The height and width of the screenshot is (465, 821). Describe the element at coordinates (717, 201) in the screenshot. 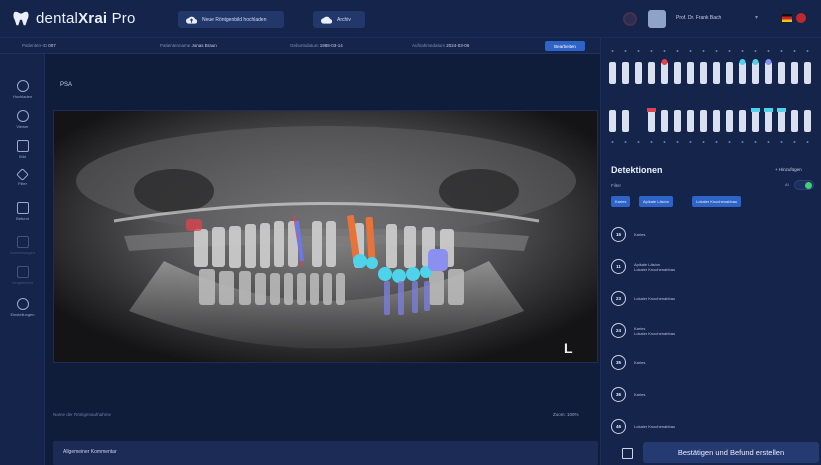

I see `filter-chip-bone-loss: Lokaler Knochenabbau` at that location.